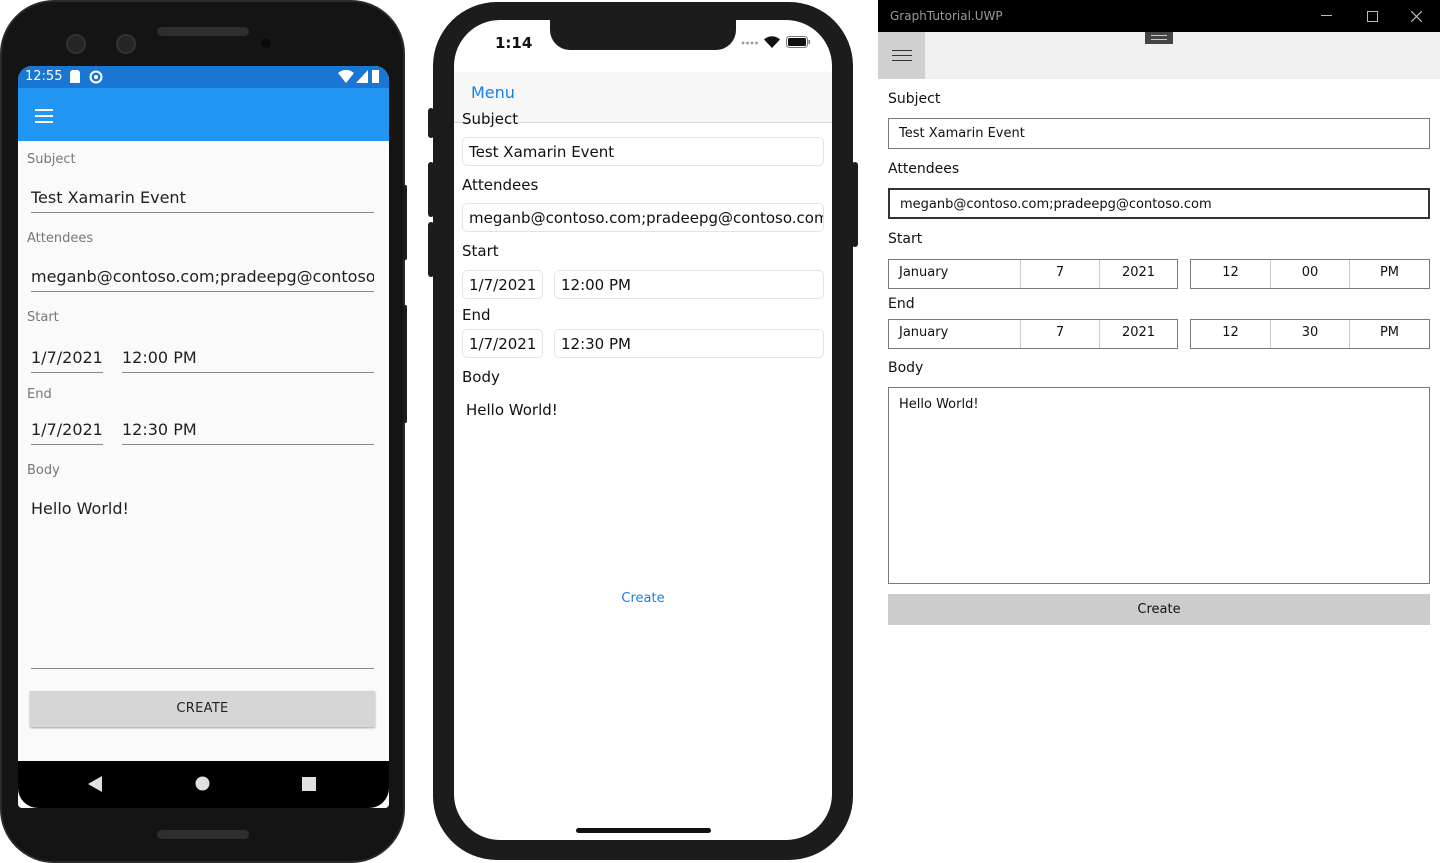 The height and width of the screenshot is (863, 1440). What do you see at coordinates (405, 364) in the screenshot?
I see `android-volume-button` at bounding box center [405, 364].